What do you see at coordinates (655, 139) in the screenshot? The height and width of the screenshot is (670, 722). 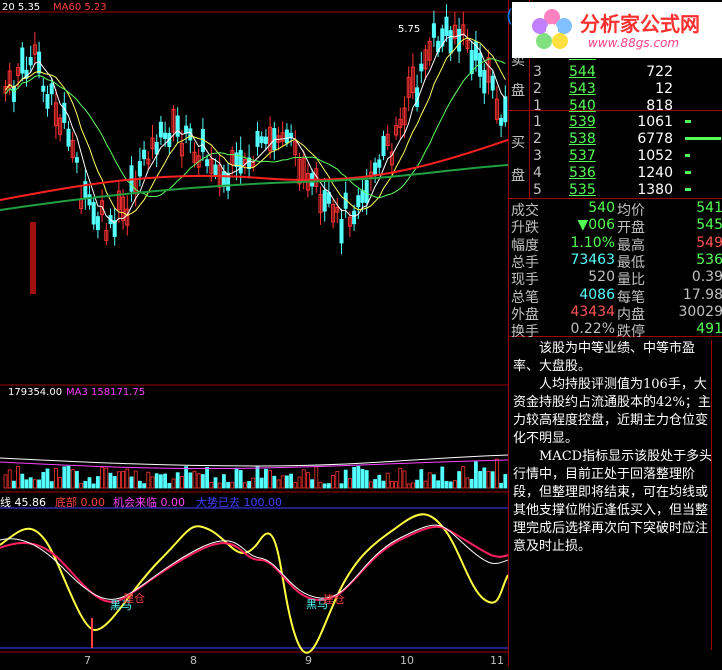 I see `volume: 6778` at bounding box center [655, 139].